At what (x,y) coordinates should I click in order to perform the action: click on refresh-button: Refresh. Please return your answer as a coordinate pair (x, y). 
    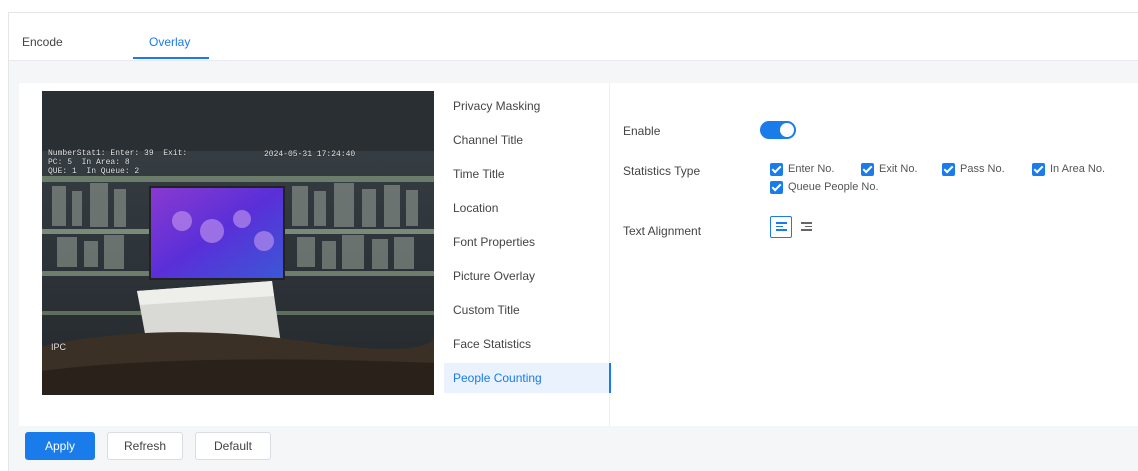
    Looking at the image, I should click on (145, 446).